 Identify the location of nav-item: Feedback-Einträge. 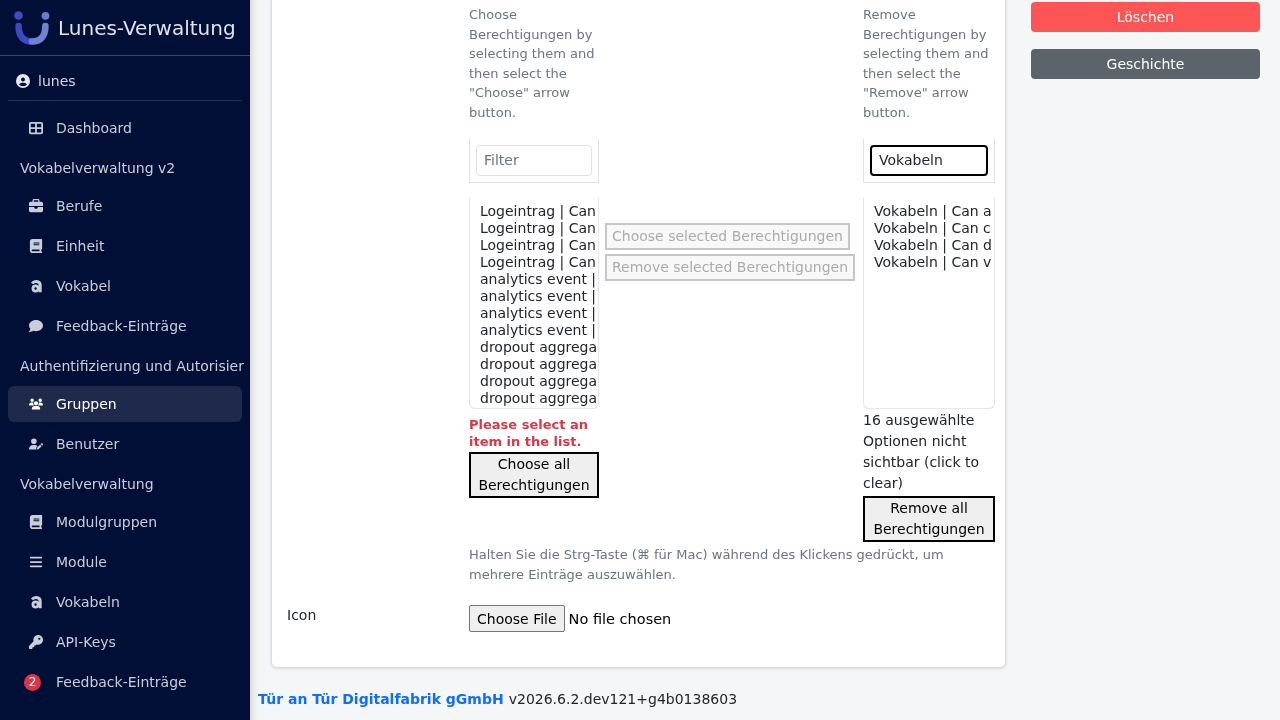
(125, 326).